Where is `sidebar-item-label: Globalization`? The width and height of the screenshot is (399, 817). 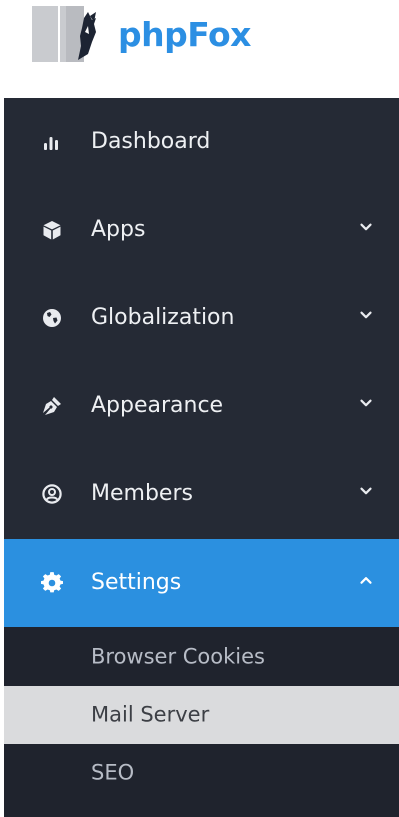
sidebar-item-label: Globalization is located at coordinates (163, 317).